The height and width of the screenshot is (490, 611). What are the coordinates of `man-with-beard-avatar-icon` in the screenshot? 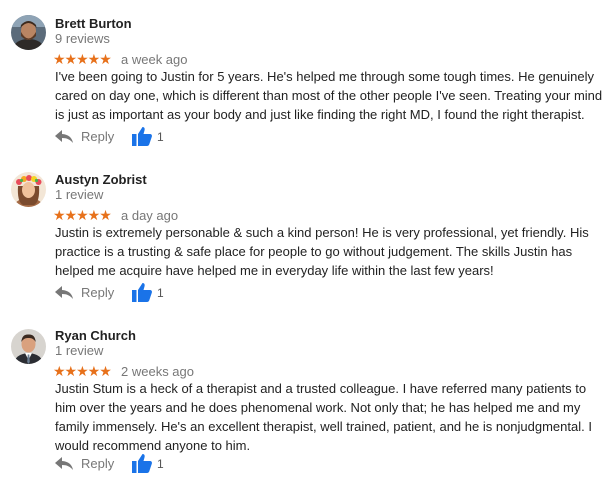 It's located at (28, 32).